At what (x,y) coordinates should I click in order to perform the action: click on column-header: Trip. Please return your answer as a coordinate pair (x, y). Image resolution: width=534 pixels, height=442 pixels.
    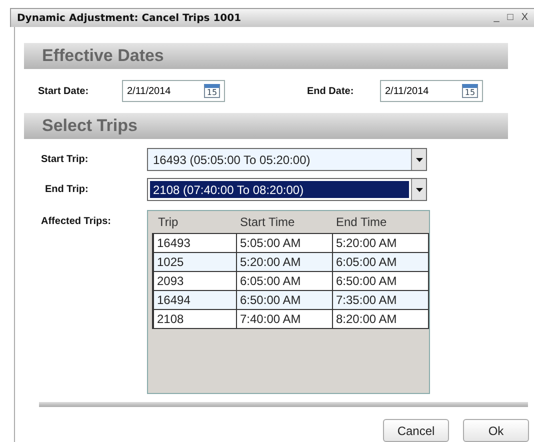
    Looking at the image, I should click on (168, 222).